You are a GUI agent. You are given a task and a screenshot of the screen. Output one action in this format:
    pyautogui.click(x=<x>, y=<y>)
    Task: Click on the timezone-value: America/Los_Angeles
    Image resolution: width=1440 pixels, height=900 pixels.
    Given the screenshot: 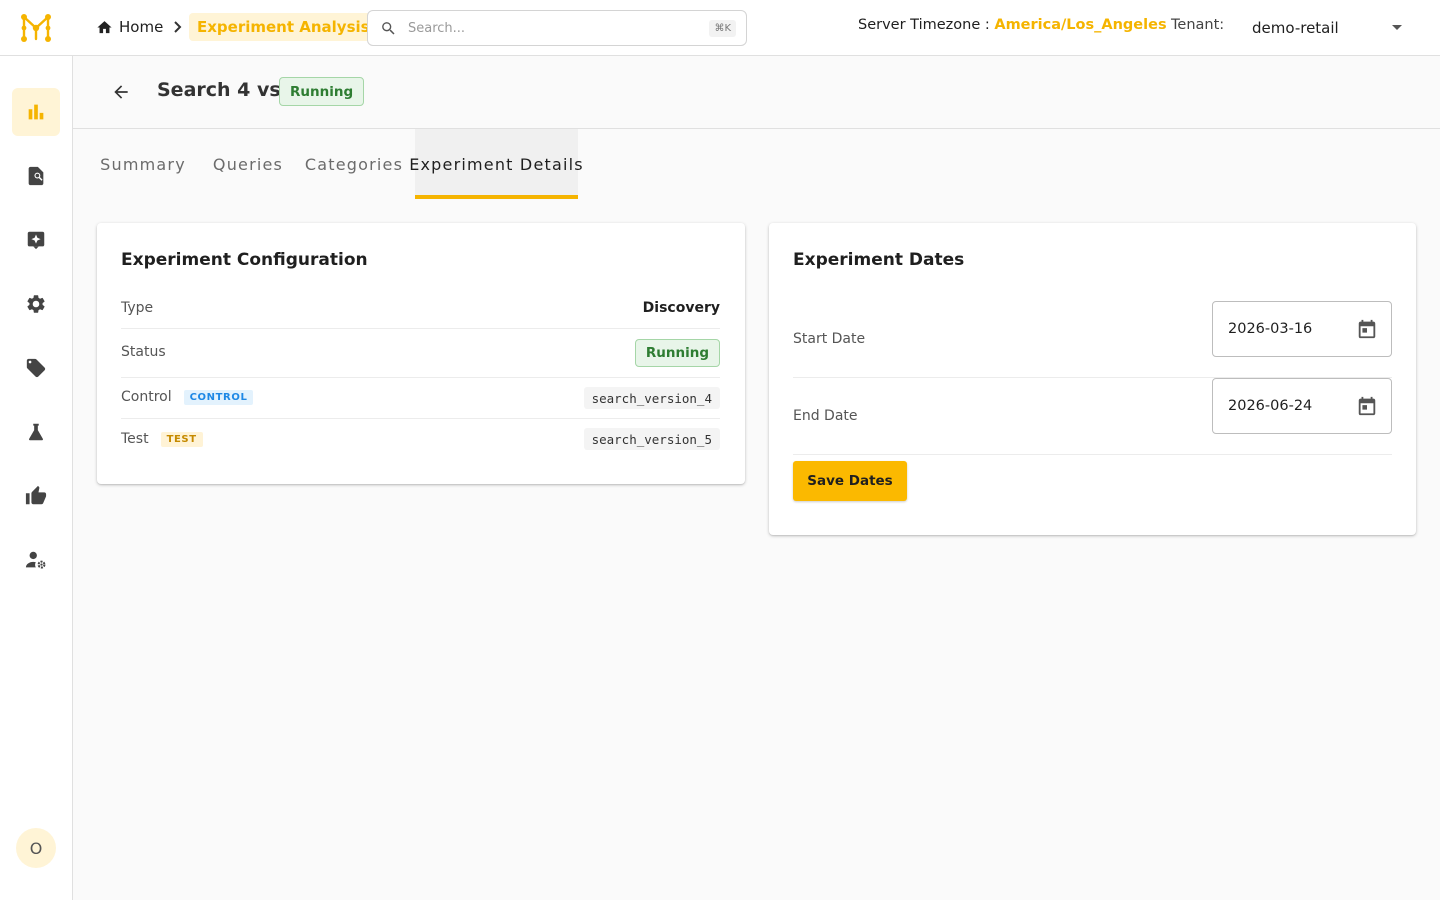 What is the action you would take?
    pyautogui.click(x=1080, y=25)
    